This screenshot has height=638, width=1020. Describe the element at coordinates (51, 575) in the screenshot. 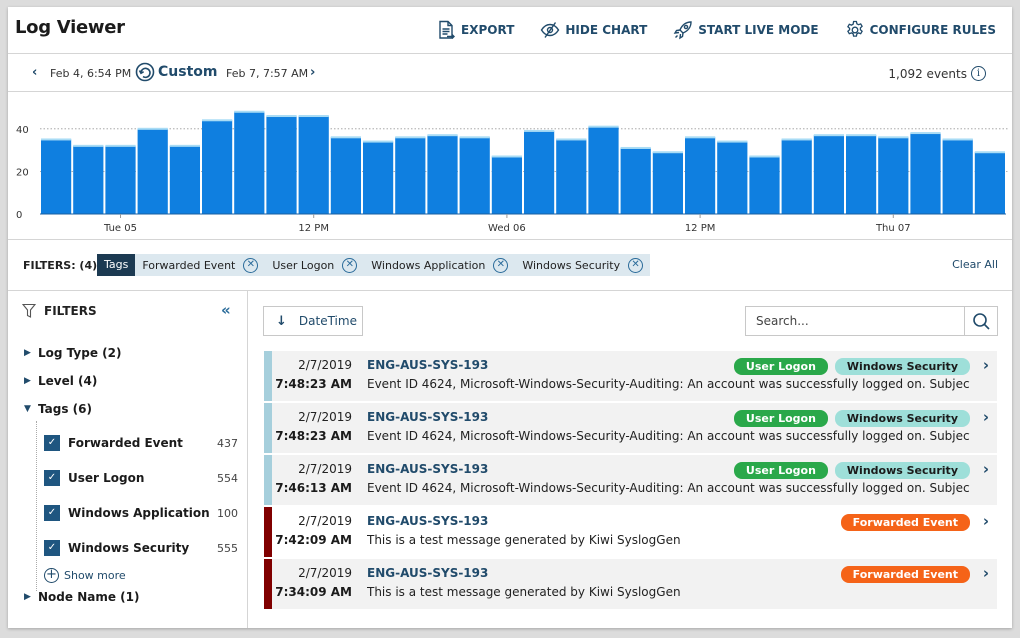

I see `plus-circle-icon: +` at that location.